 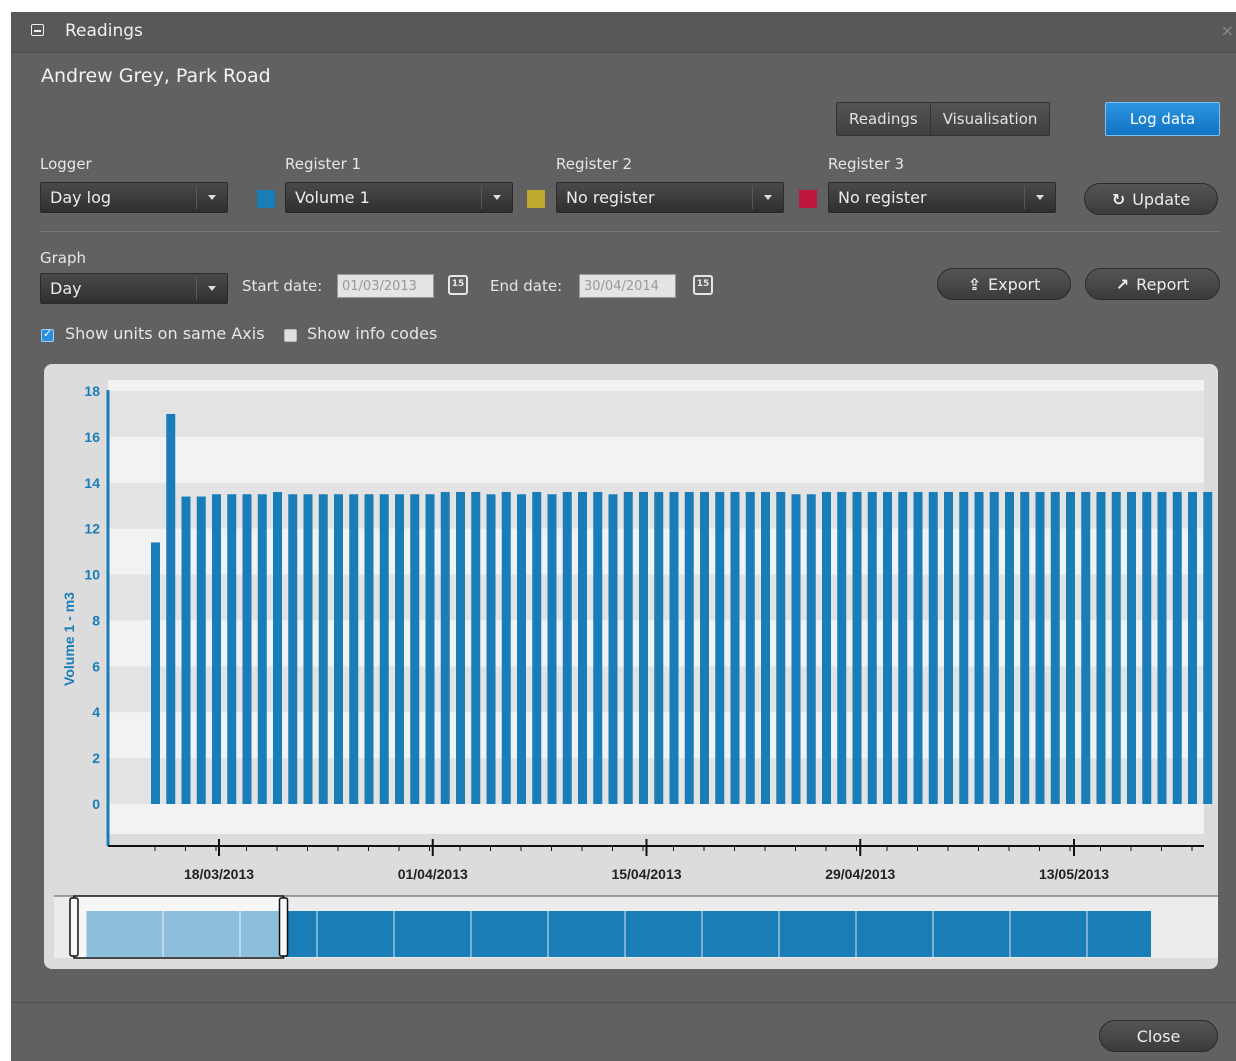 I want to click on y-tick-label: 18, so click(x=92, y=391).